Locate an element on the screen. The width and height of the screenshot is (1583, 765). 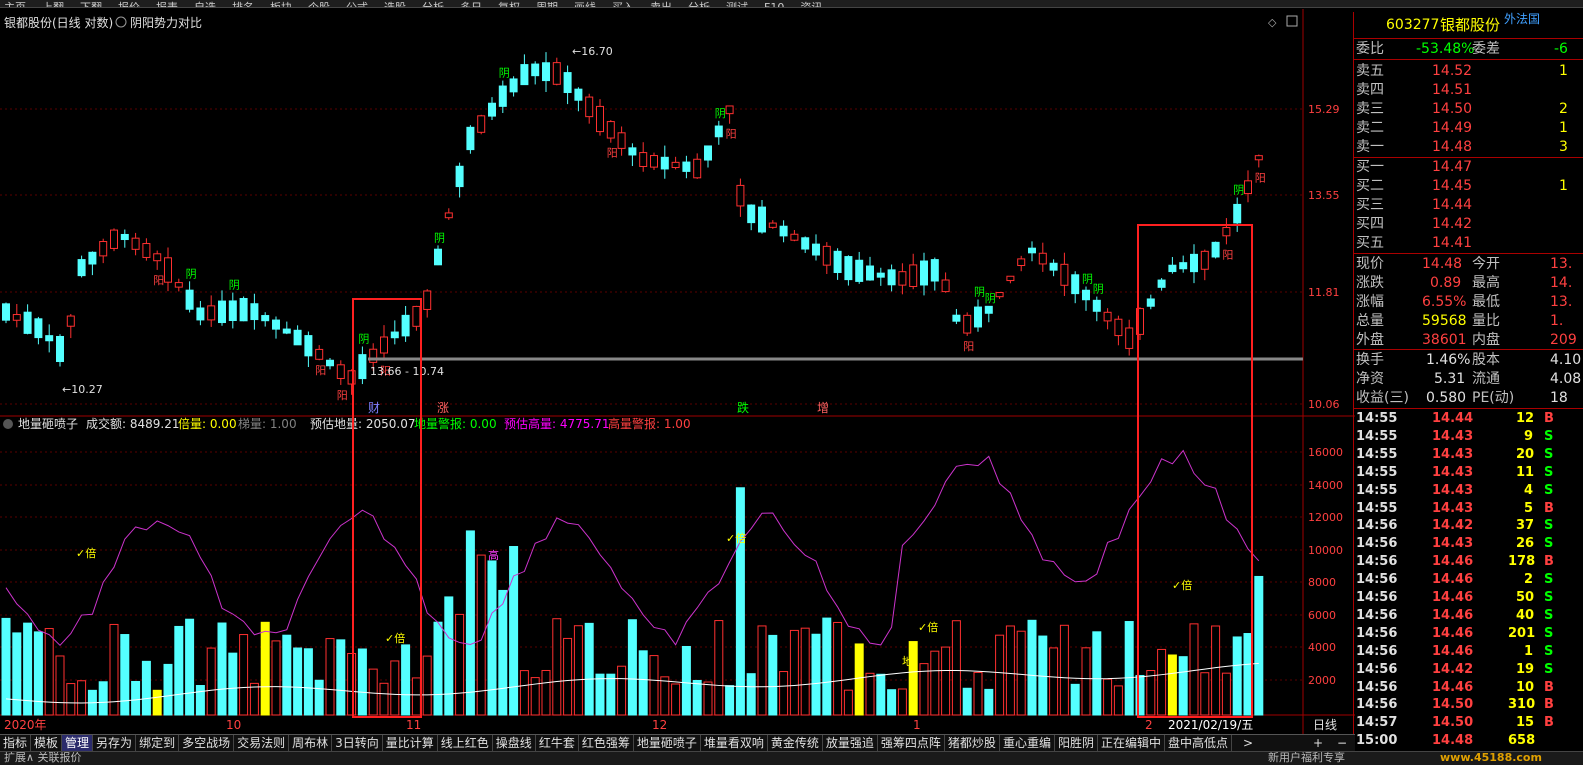
menu-item-20: F10 is located at coordinates (774, 4).